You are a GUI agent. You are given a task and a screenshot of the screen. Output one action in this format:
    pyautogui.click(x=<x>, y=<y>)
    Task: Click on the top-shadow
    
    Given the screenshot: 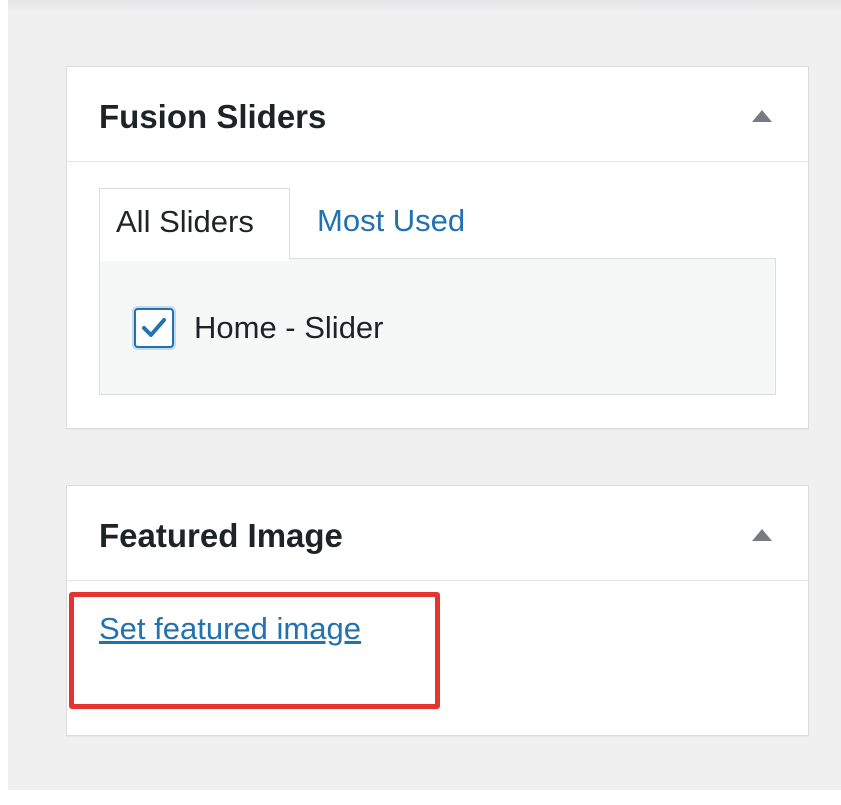 What is the action you would take?
    pyautogui.click(x=424, y=5)
    